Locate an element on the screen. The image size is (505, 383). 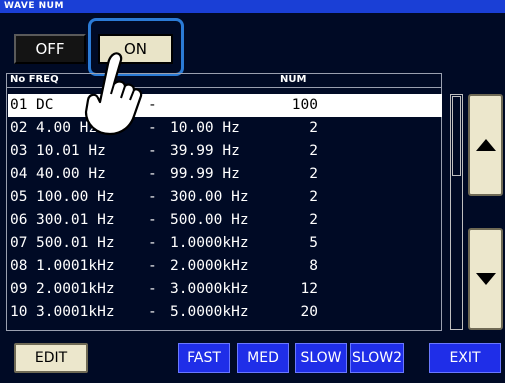
scroll-down-button is located at coordinates (485, 279).